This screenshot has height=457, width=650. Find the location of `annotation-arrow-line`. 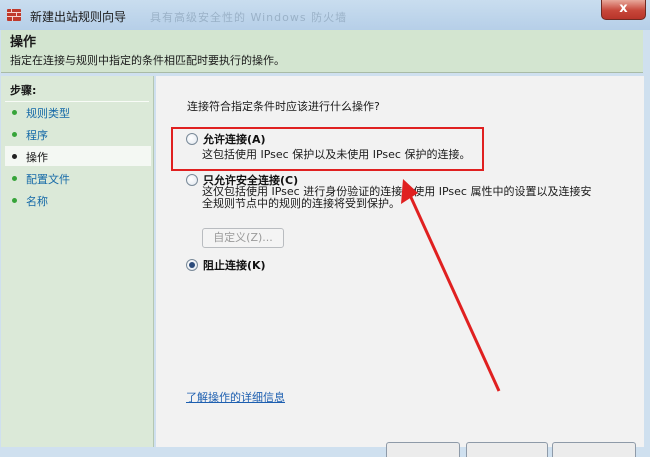

annotation-arrow-line is located at coordinates (454, 292).